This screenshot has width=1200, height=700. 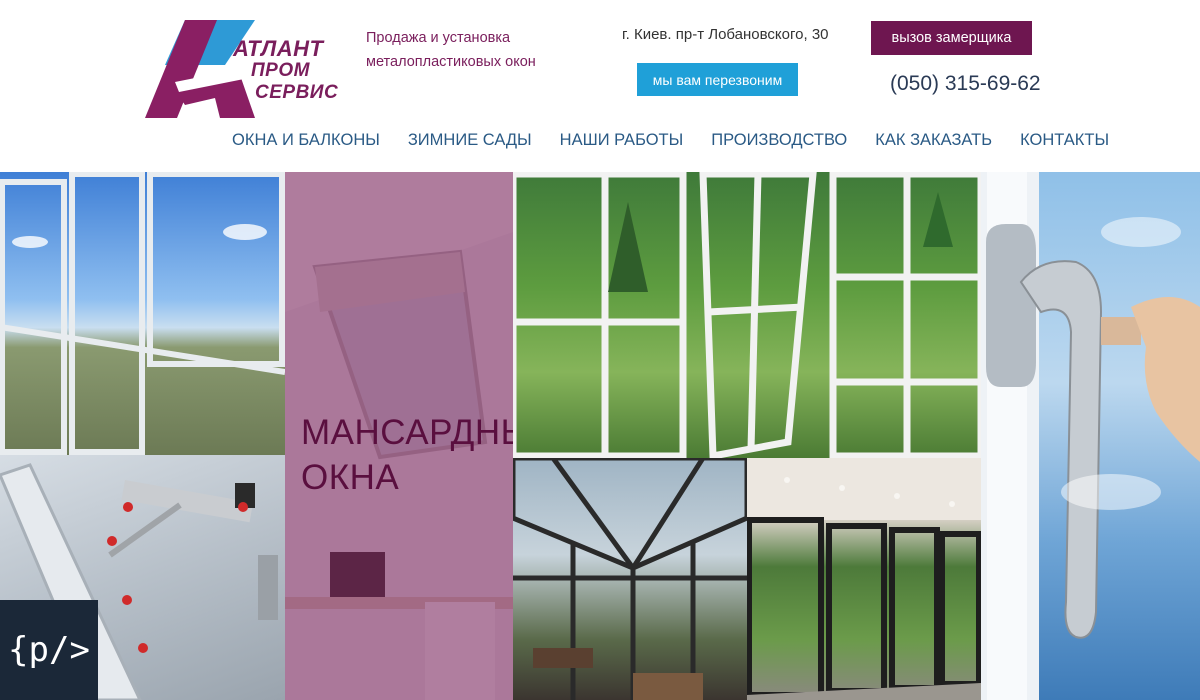 I want to click on winter-garden-photo, so click(x=630, y=579).